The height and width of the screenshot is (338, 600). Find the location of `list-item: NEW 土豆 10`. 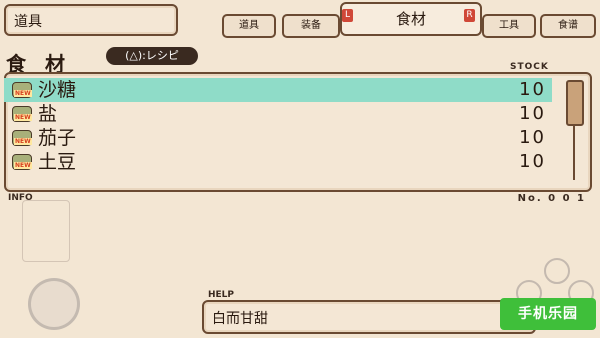

list-item: NEW 土豆 10 is located at coordinates (278, 162).